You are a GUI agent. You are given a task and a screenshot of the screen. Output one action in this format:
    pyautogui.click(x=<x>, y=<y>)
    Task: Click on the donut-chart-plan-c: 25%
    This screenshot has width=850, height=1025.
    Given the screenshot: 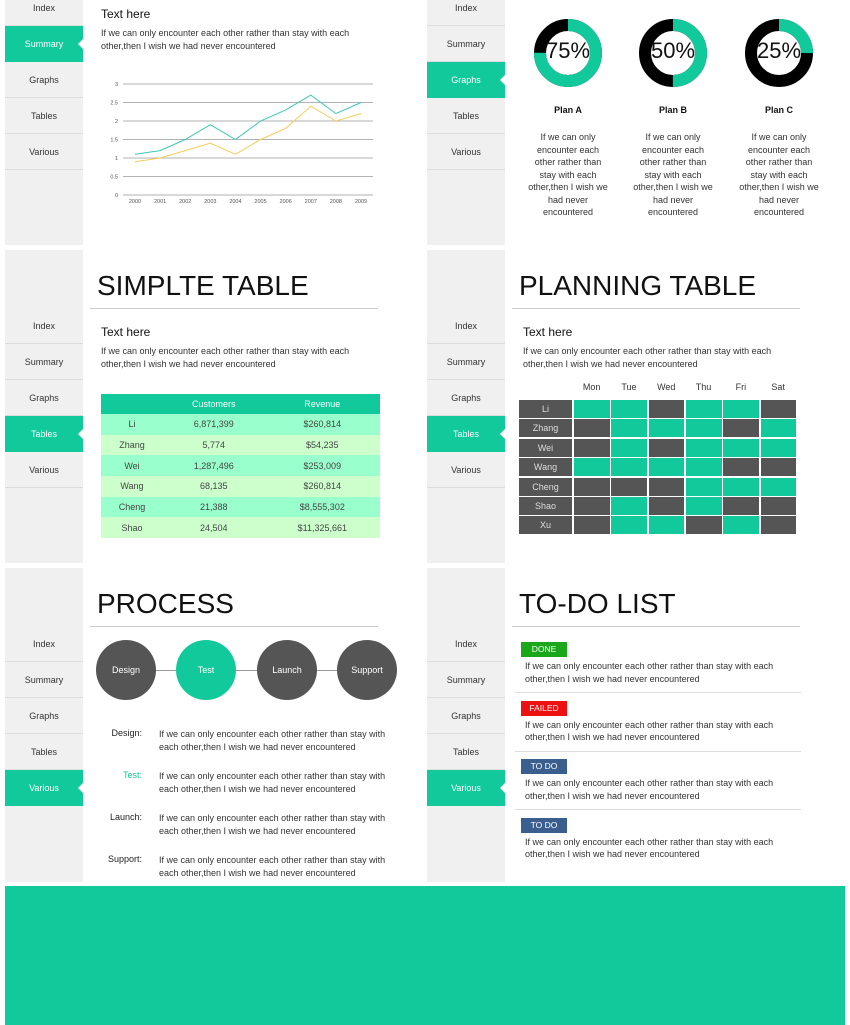 What is the action you would take?
    pyautogui.click(x=779, y=53)
    